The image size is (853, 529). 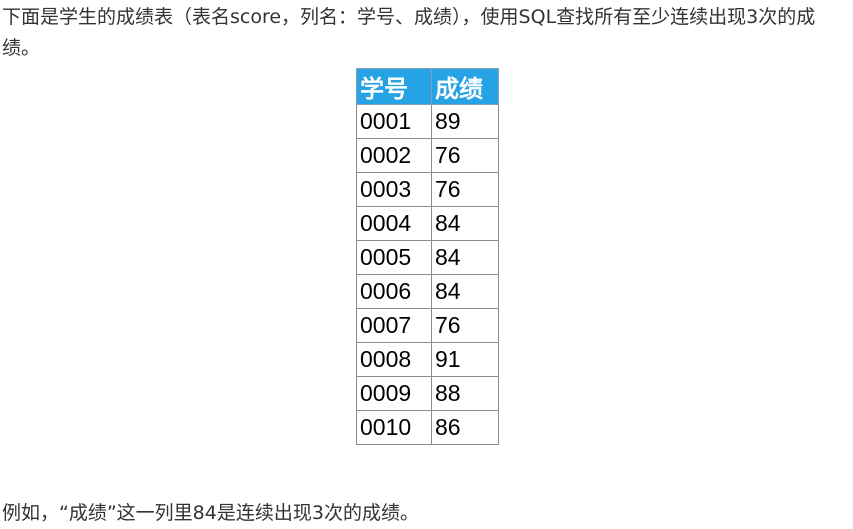 I want to click on table-row: 0007 76, so click(x=427, y=325).